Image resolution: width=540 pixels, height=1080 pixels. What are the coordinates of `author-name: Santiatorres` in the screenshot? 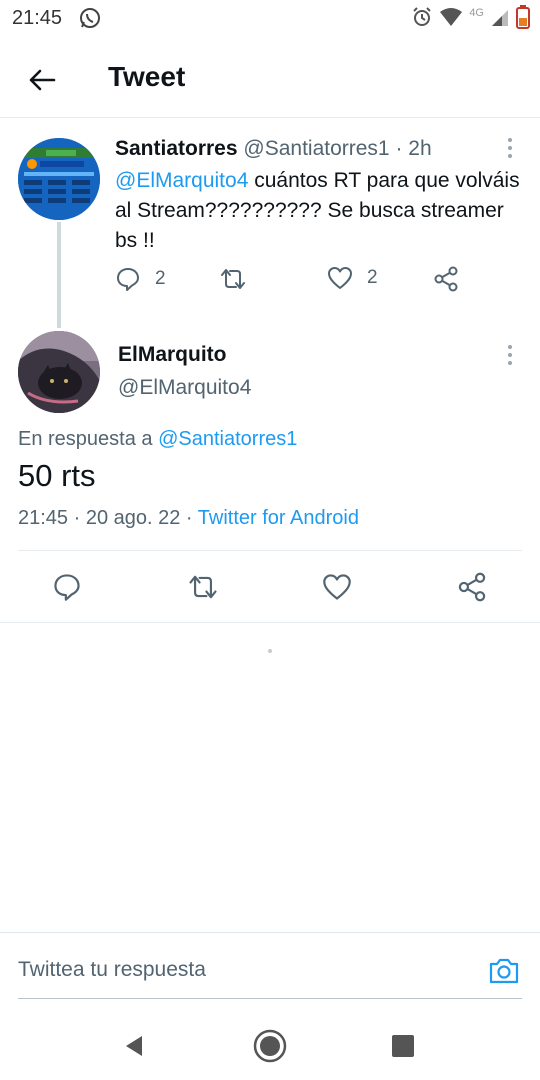 It's located at (176, 148).